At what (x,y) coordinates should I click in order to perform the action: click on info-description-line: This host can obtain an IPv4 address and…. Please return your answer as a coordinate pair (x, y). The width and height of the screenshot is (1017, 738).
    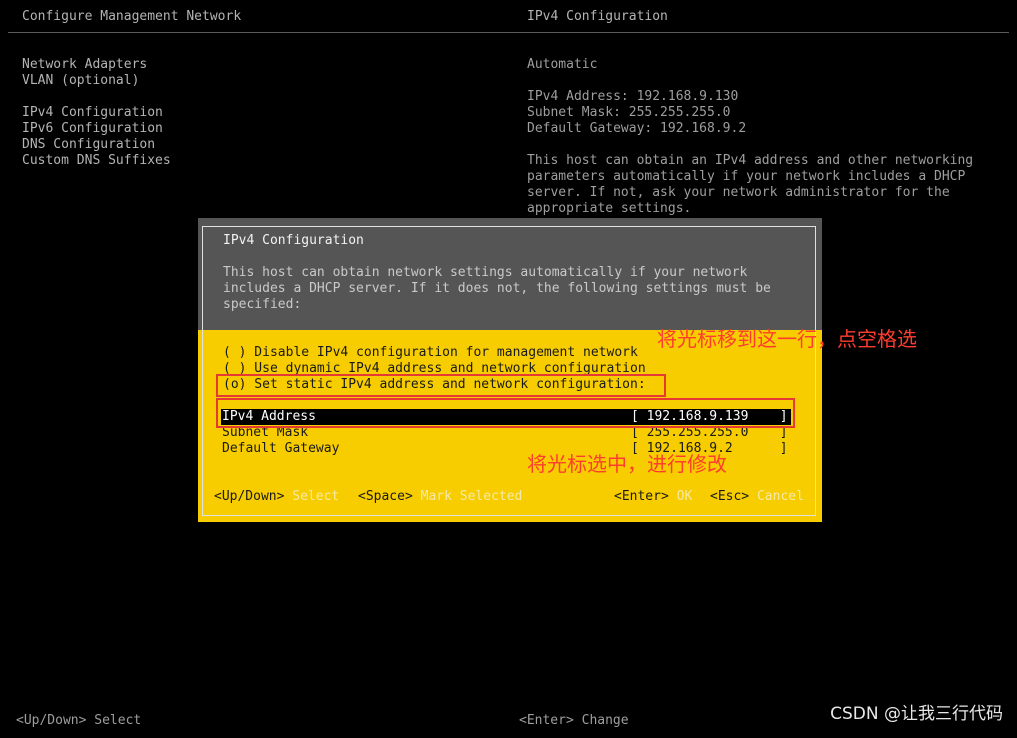
    Looking at the image, I should click on (750, 160).